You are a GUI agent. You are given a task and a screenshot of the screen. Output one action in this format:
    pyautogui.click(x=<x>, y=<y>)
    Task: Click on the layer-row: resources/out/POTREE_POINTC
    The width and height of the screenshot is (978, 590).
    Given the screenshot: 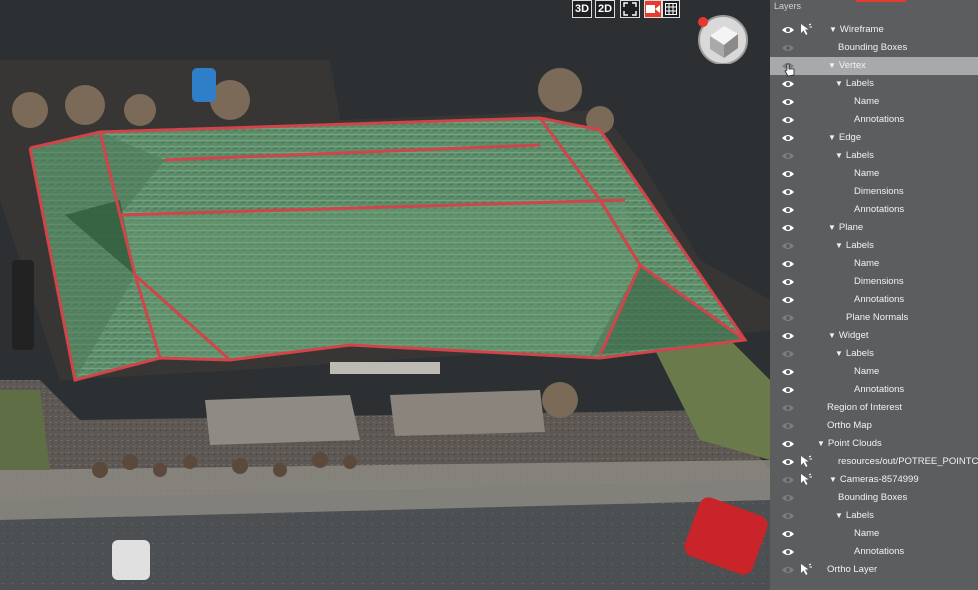 What is the action you would take?
    pyautogui.click(x=874, y=462)
    